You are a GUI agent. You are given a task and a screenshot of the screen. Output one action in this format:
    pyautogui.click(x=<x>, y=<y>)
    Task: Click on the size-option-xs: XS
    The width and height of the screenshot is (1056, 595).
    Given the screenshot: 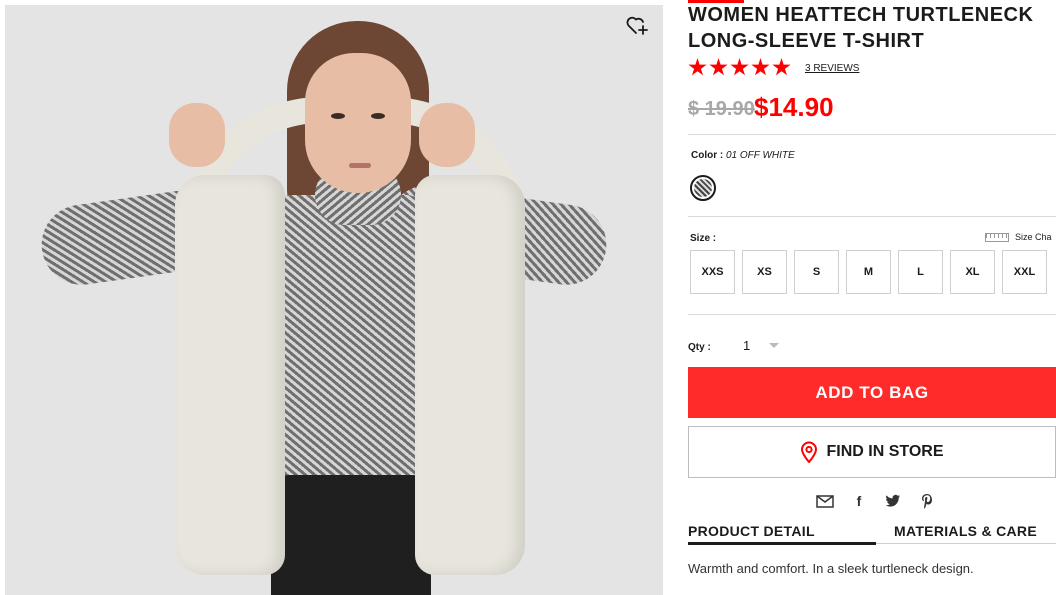 What is the action you would take?
    pyautogui.click(x=764, y=272)
    